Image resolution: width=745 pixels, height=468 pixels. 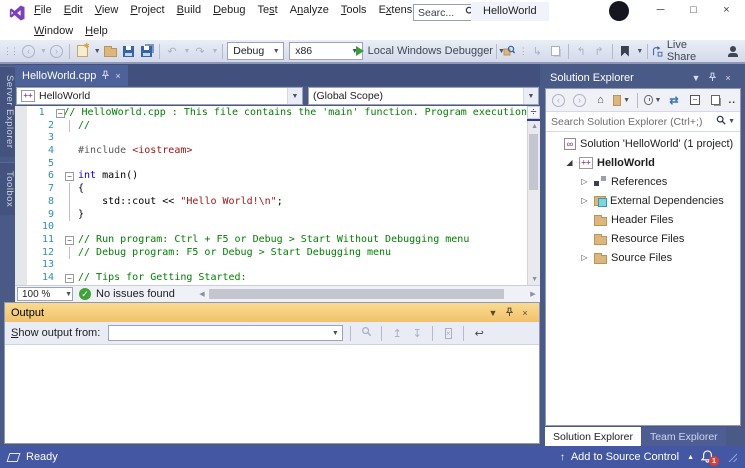 I want to click on code-line-10: 10, so click(x=277, y=227).